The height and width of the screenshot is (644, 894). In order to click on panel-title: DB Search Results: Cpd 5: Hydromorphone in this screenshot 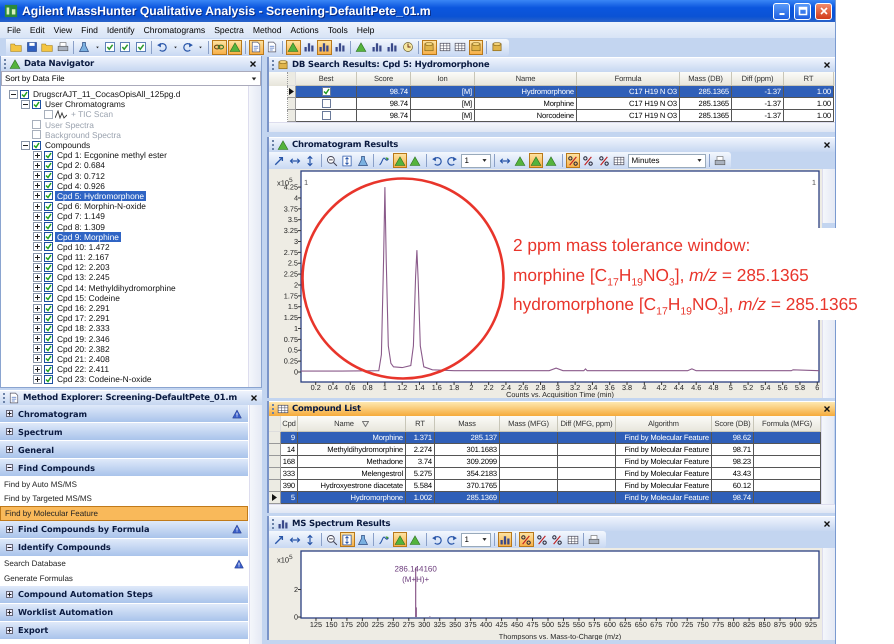, I will do `click(391, 65)`.